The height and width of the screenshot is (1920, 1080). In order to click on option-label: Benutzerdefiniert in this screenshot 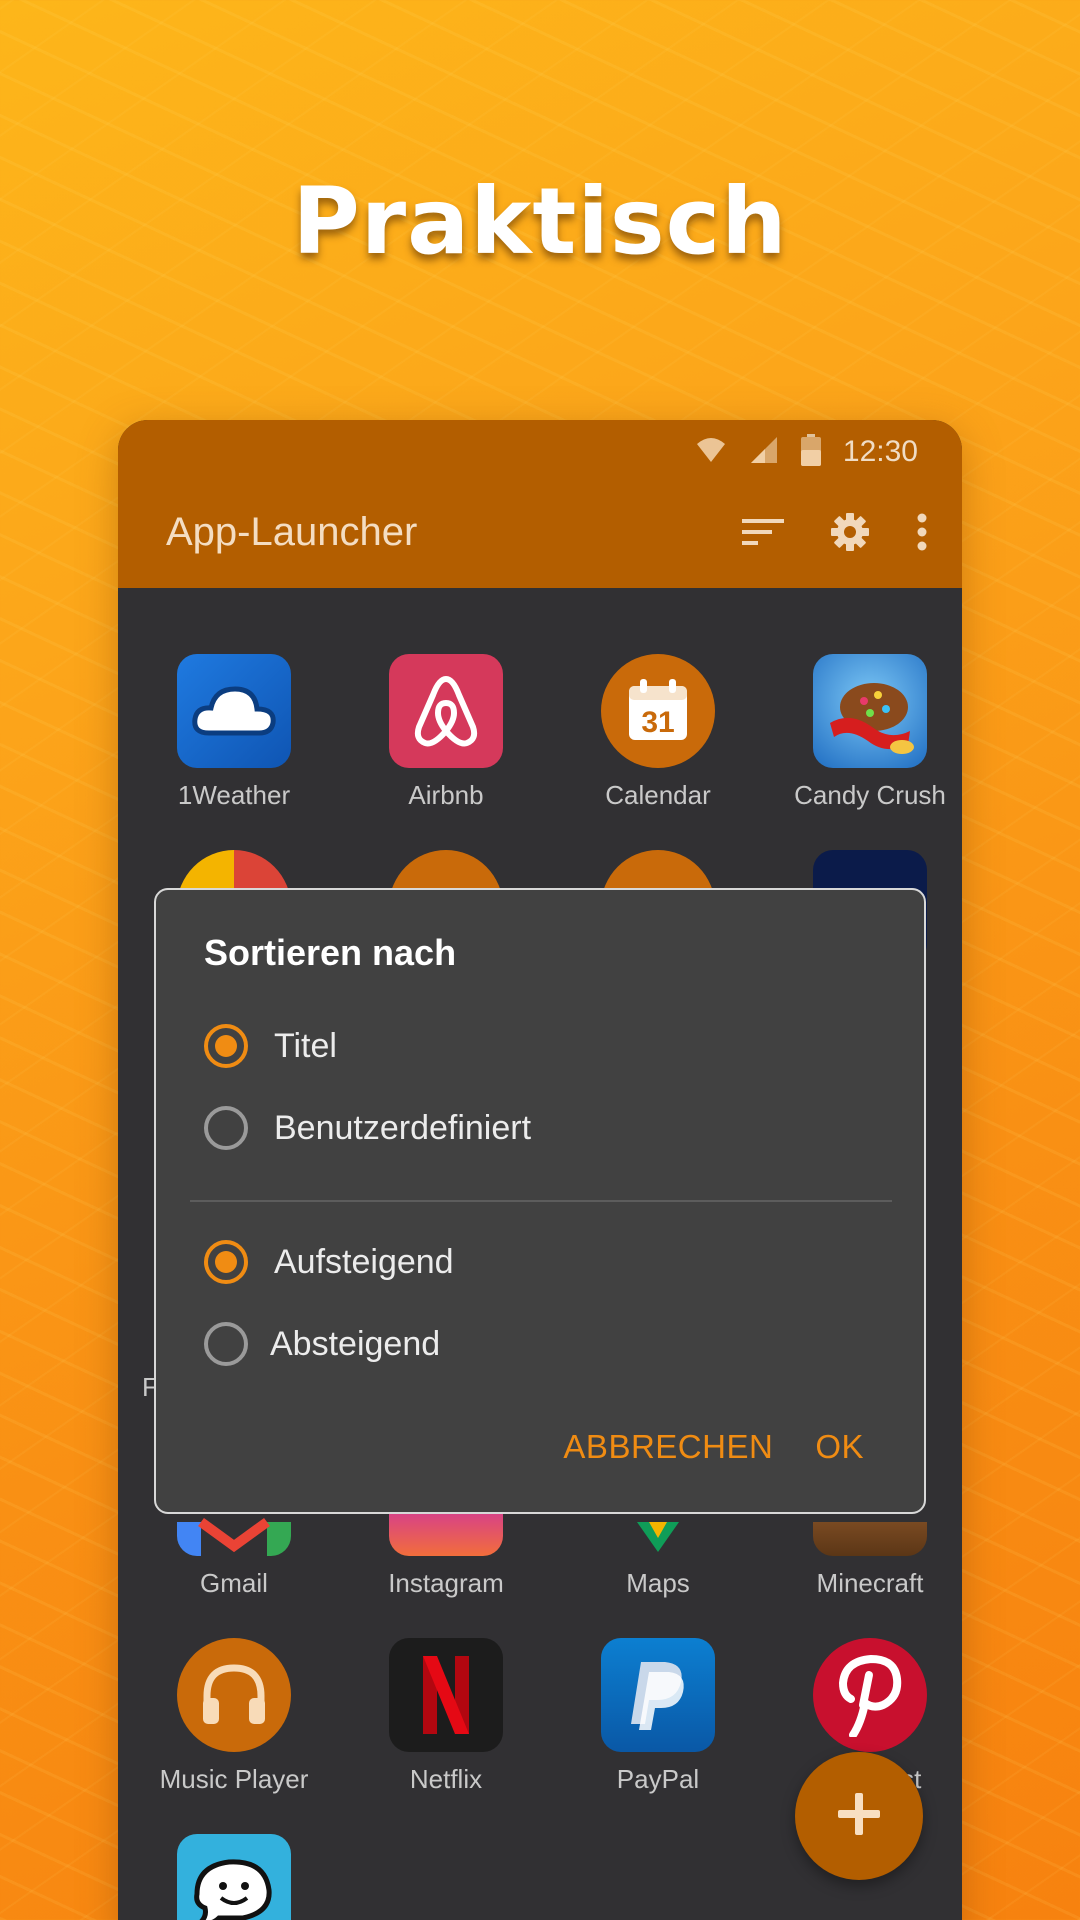, I will do `click(403, 1127)`.